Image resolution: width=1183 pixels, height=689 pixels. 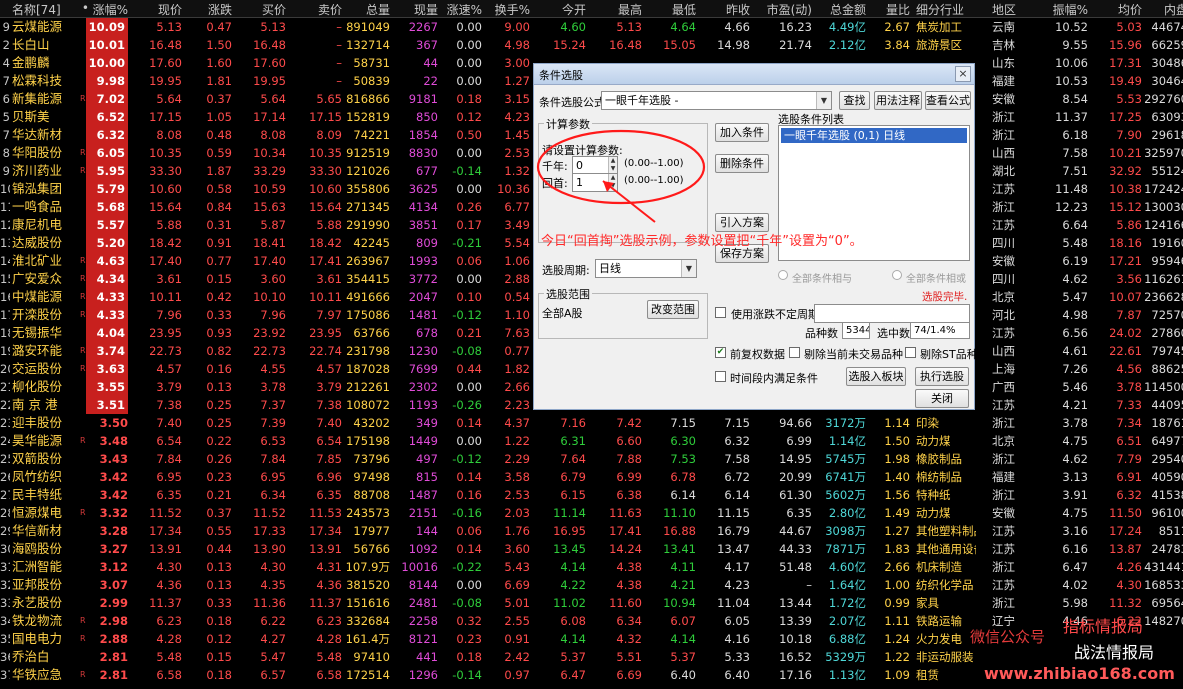 I want to click on column-header-6: 卖价, so click(x=315, y=9).